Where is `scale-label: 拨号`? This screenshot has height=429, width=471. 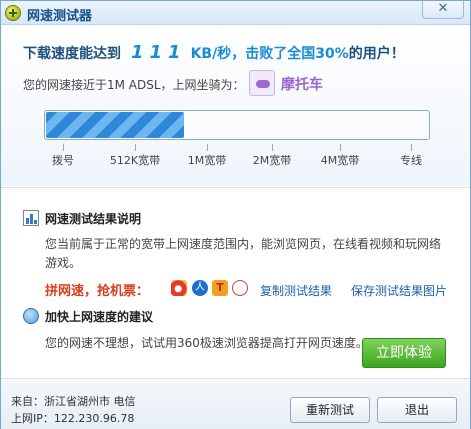
scale-label: 拨号 is located at coordinates (63, 160).